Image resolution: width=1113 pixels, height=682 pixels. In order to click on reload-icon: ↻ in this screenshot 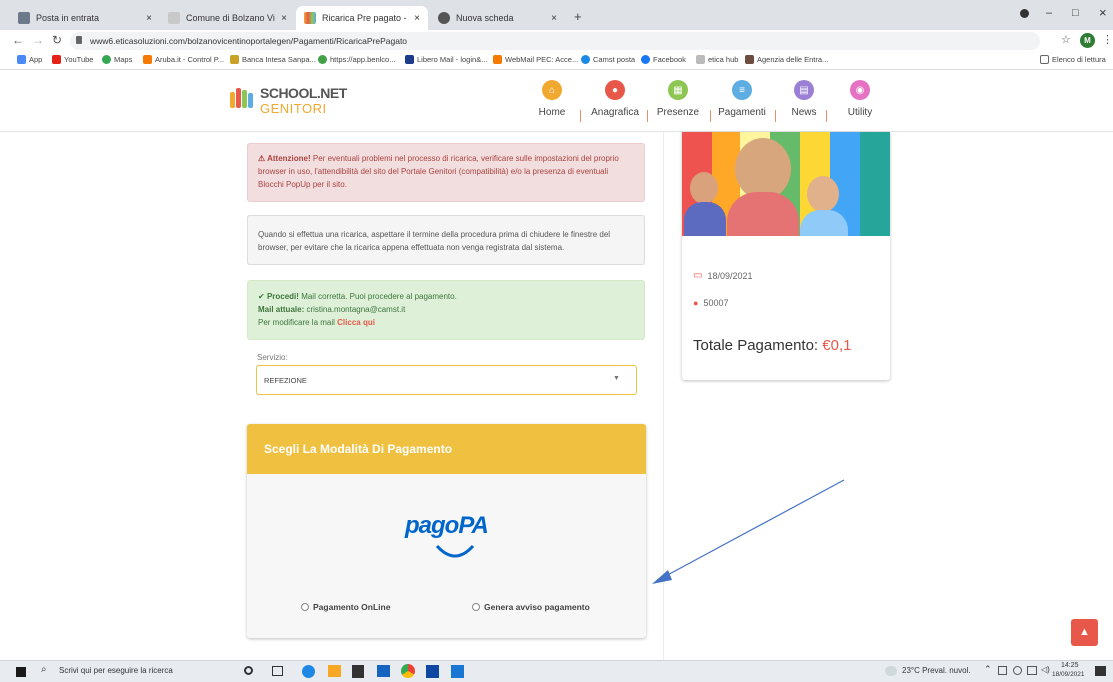, I will do `click(57, 40)`.